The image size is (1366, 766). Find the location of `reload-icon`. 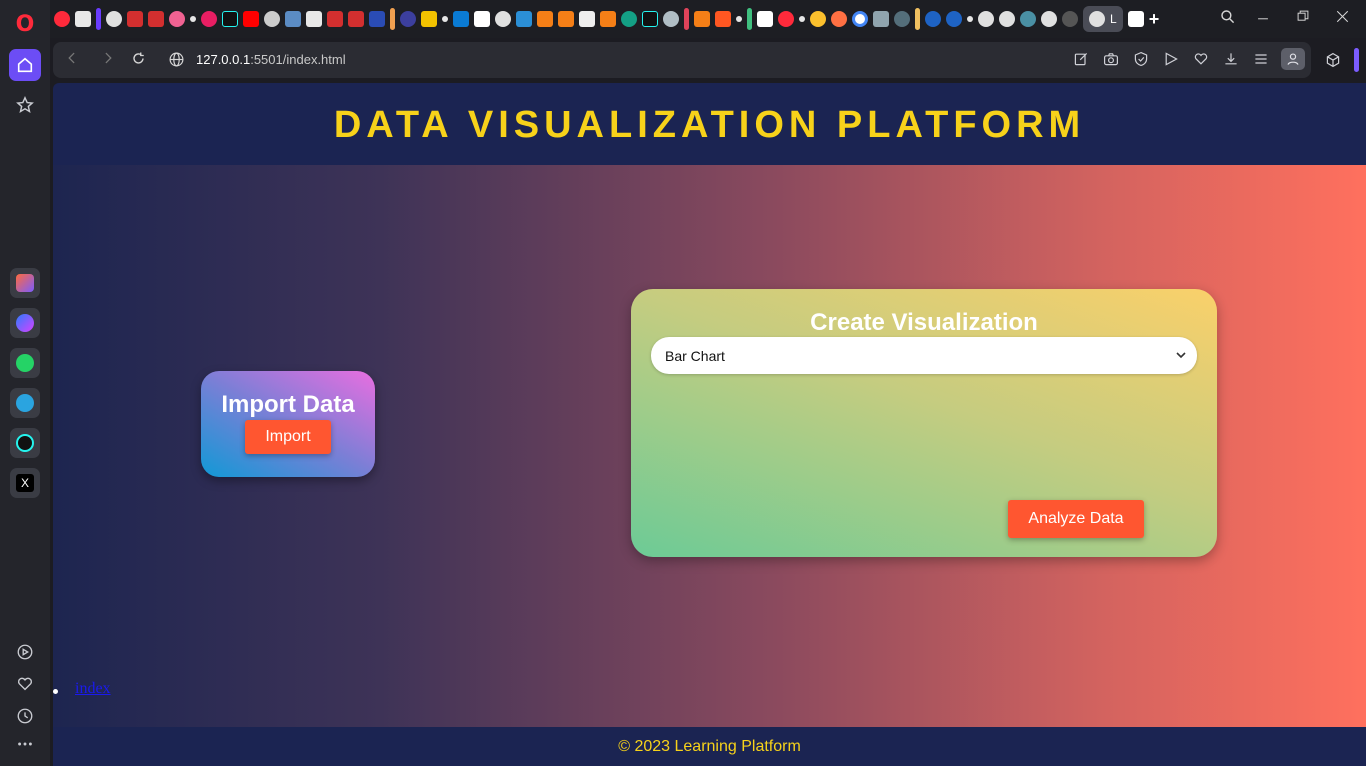

reload-icon is located at coordinates (138, 60).